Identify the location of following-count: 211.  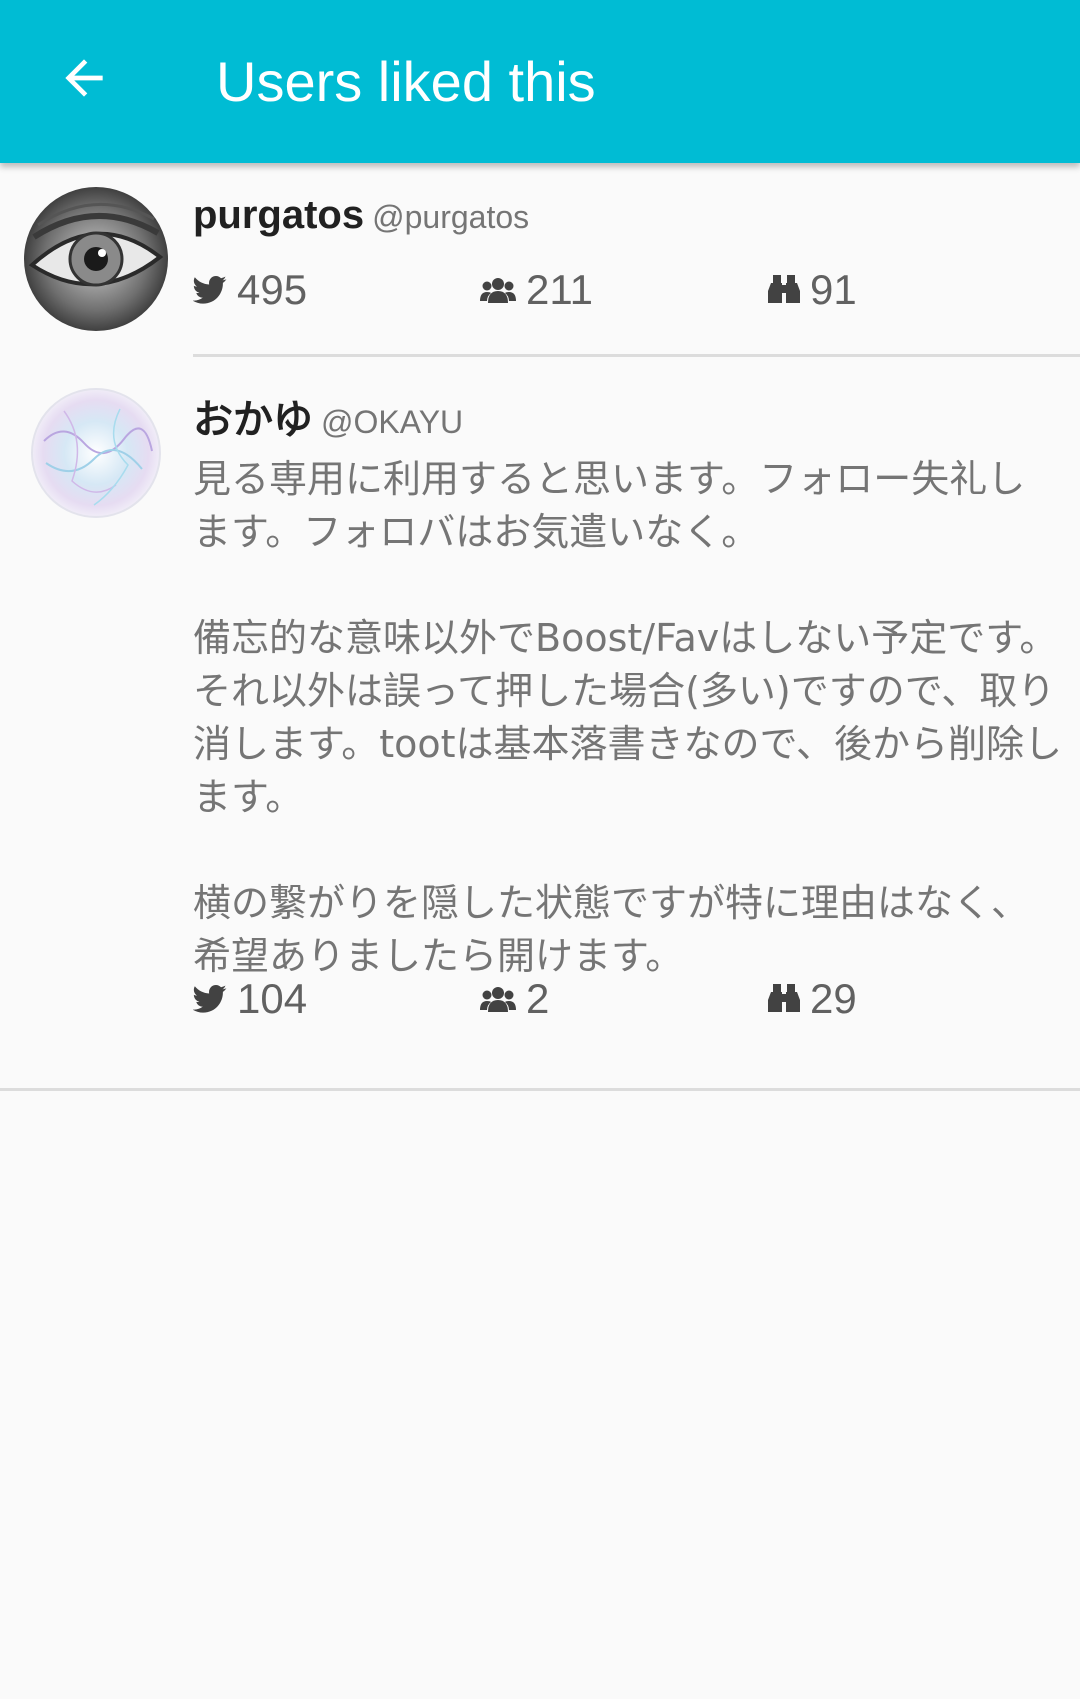
(536, 290).